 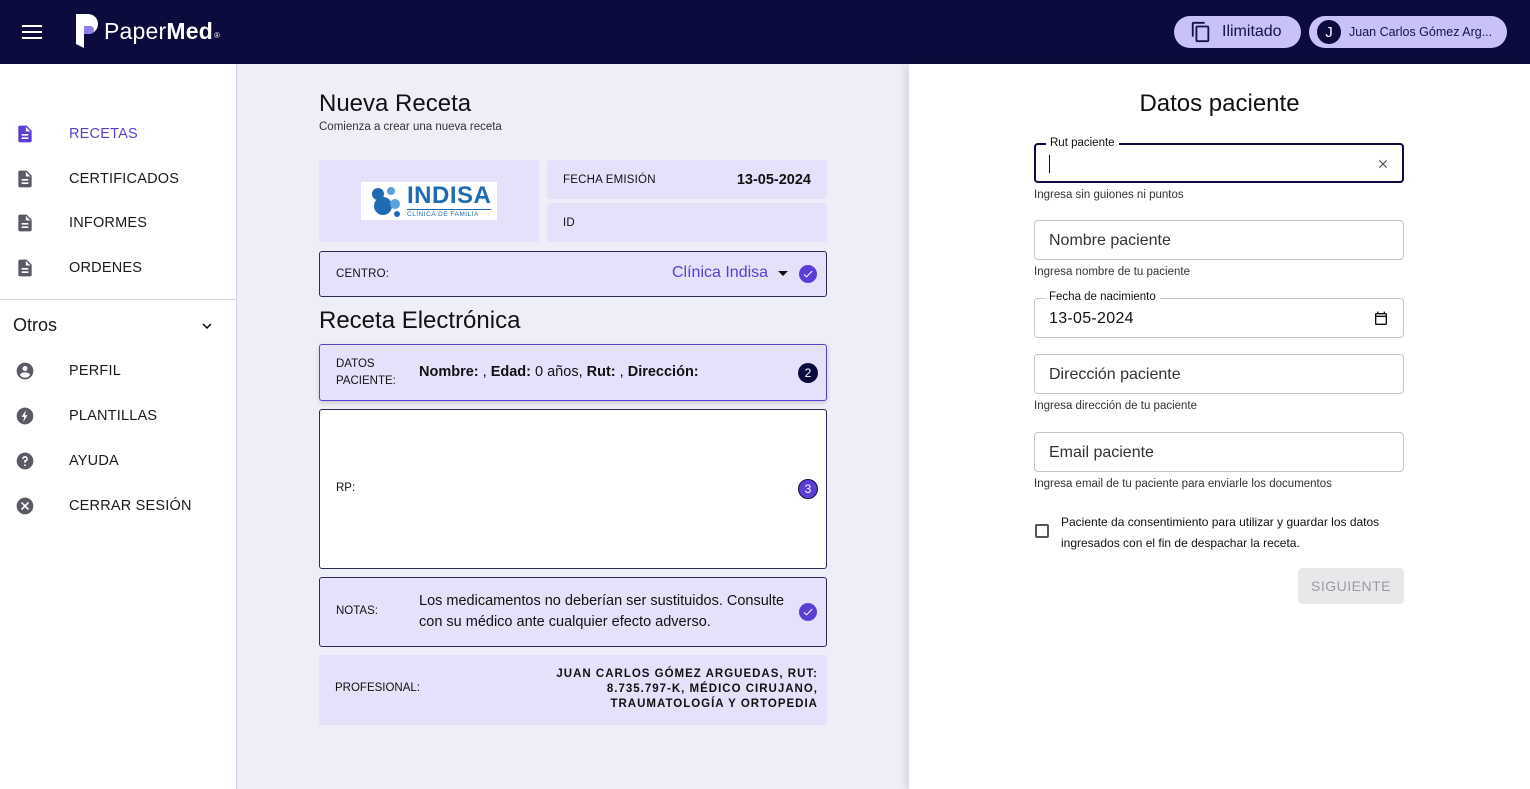 What do you see at coordinates (1351, 586) in the screenshot?
I see `next-button: SIGUIENTE` at bounding box center [1351, 586].